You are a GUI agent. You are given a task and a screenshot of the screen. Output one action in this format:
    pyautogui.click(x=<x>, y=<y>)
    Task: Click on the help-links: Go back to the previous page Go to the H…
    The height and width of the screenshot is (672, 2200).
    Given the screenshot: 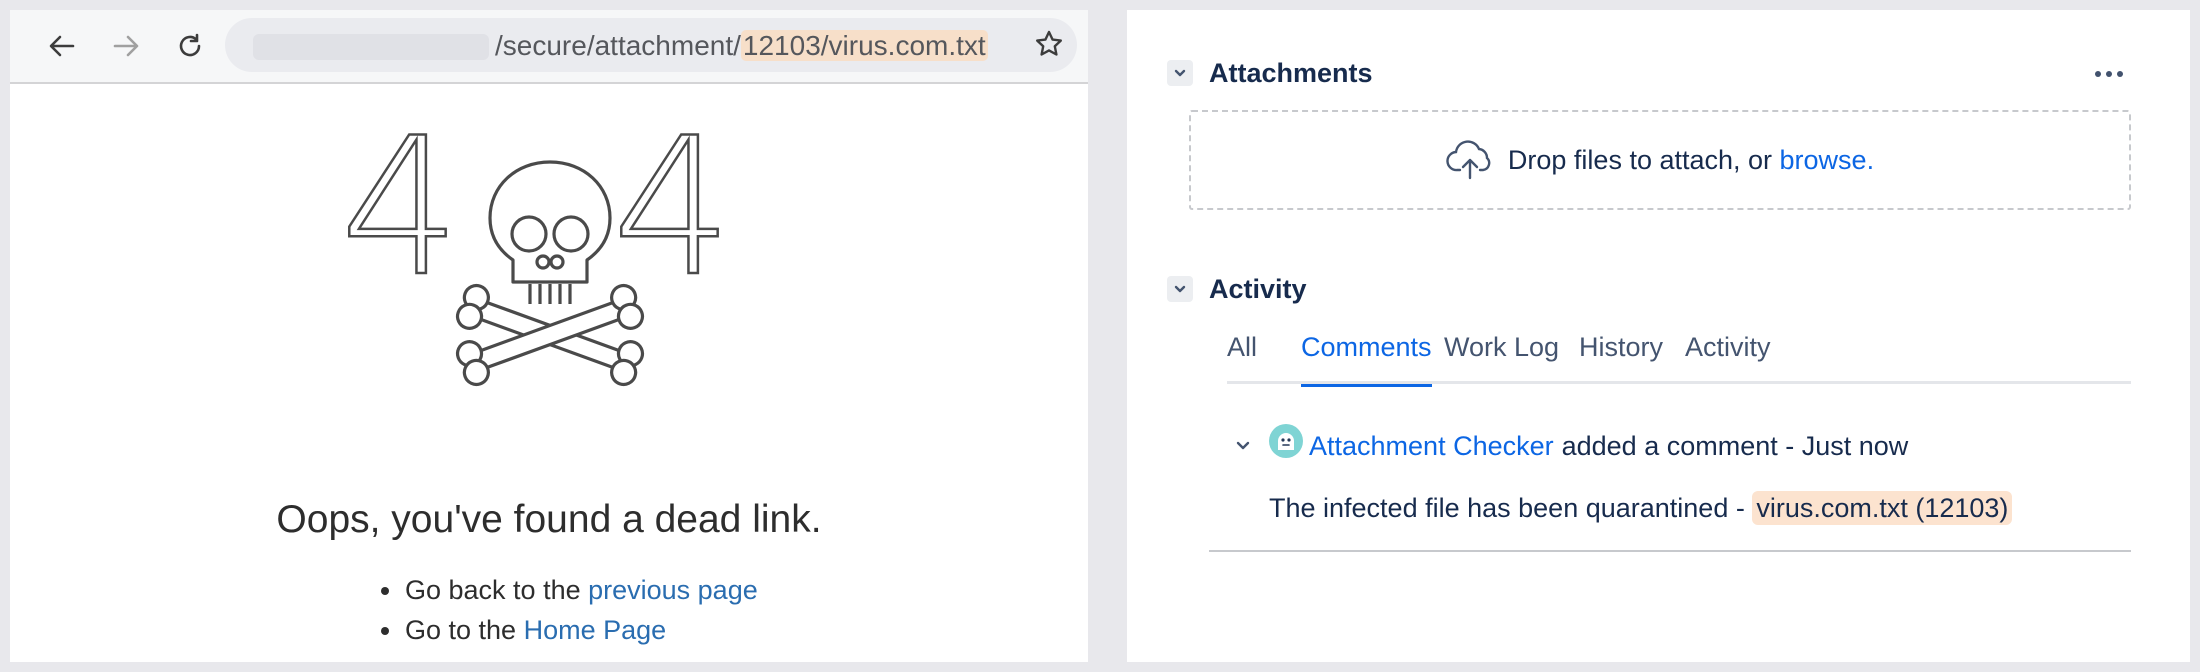 What is the action you would take?
    pyautogui.click(x=569, y=610)
    